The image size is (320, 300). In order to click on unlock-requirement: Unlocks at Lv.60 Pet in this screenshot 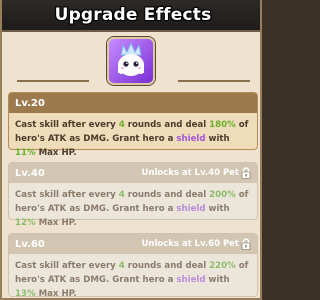, I will do `click(196, 244)`.